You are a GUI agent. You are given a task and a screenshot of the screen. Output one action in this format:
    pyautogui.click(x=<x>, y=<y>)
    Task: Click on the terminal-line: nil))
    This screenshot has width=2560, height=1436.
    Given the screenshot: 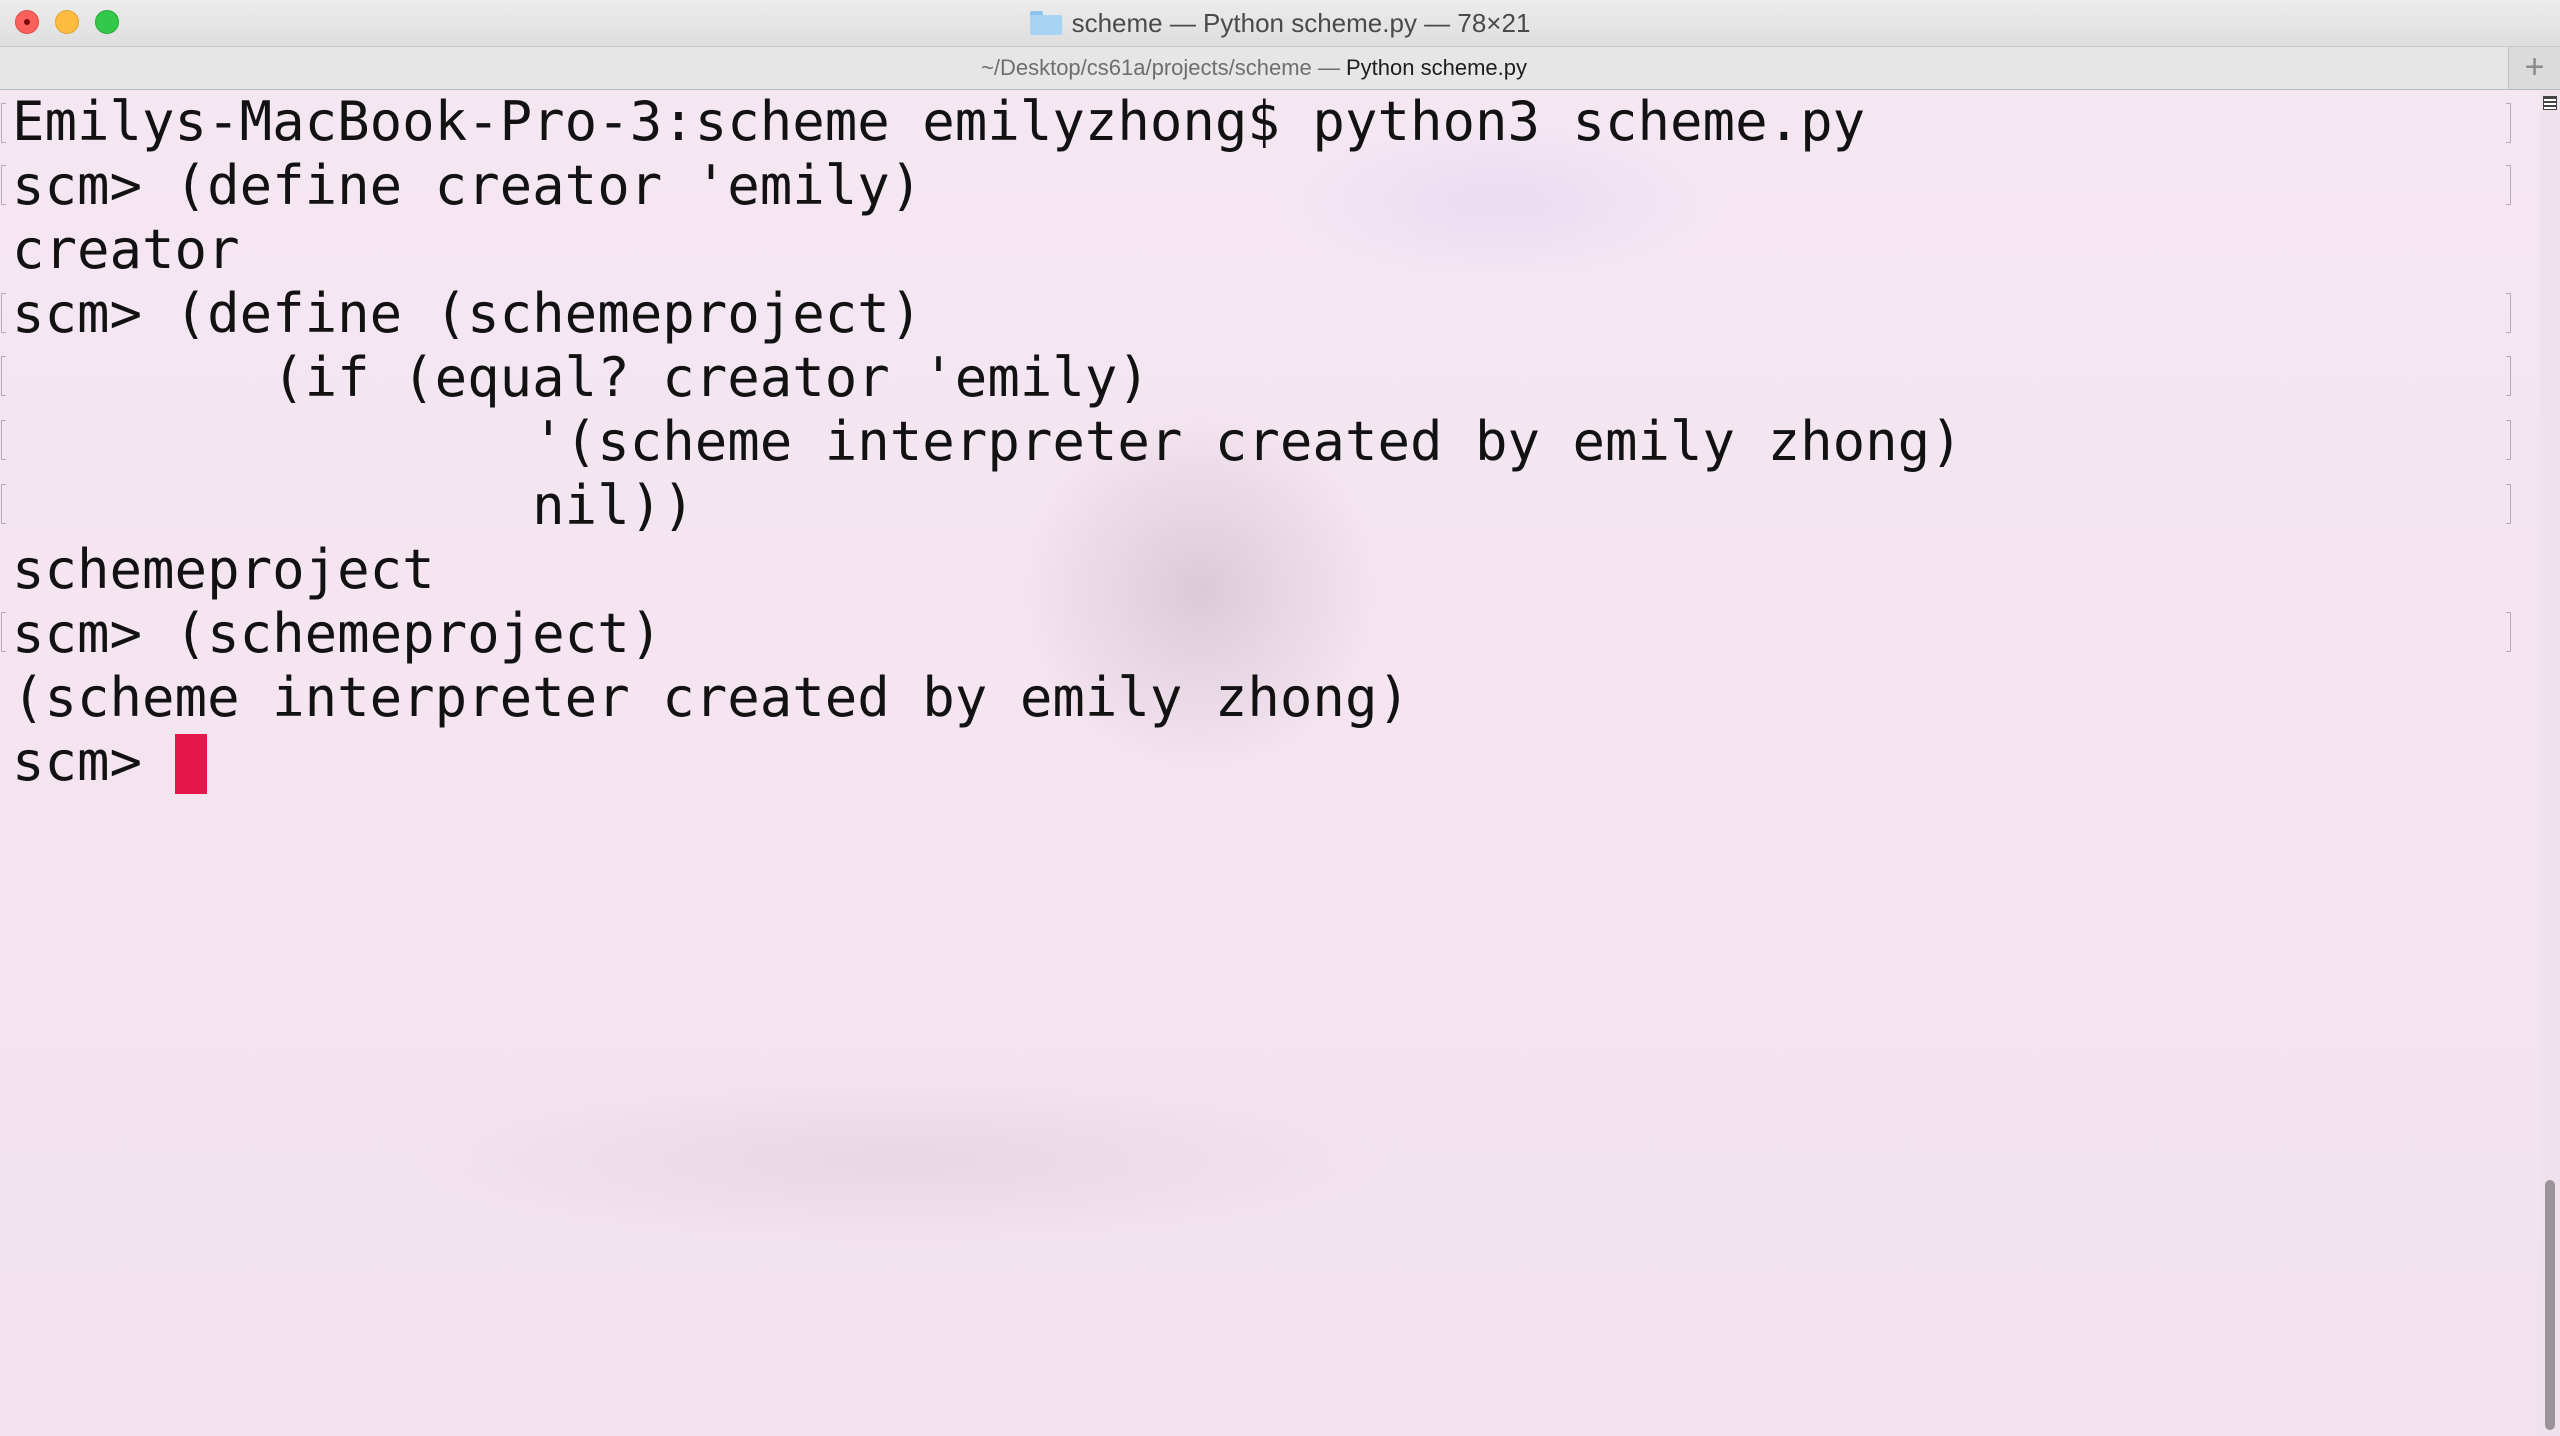 What is the action you would take?
    pyautogui.click(x=353, y=505)
    